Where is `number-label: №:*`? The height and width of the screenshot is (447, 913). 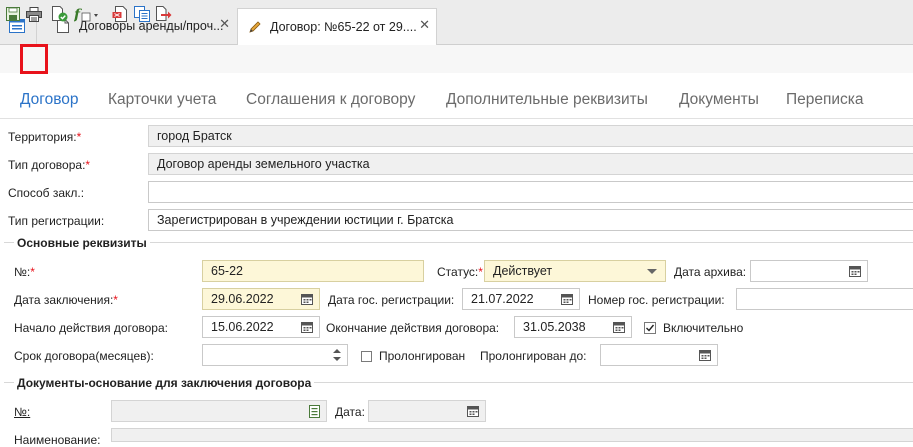
number-label: №:* is located at coordinates (24, 272).